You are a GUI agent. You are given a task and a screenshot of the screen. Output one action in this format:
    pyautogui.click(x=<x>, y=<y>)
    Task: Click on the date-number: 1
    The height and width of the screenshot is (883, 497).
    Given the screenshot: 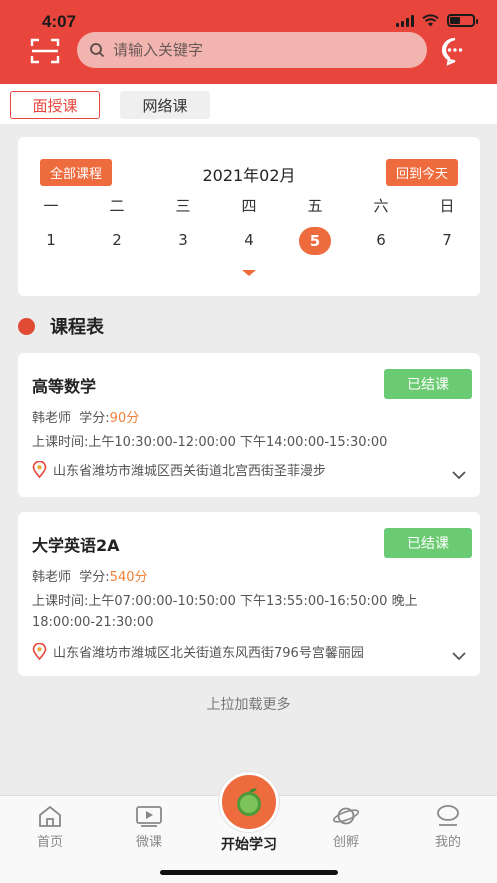 What is the action you would take?
    pyautogui.click(x=51, y=240)
    